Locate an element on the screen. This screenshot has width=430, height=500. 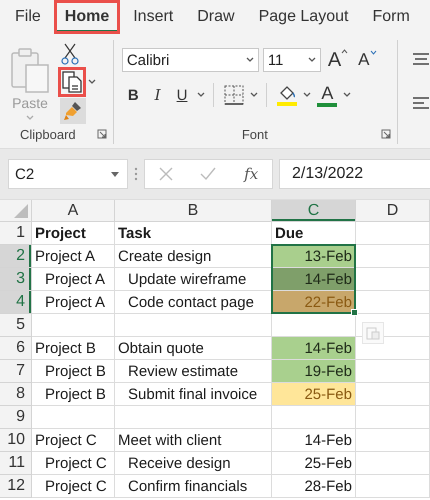
borders-button is located at coordinates (234, 95).